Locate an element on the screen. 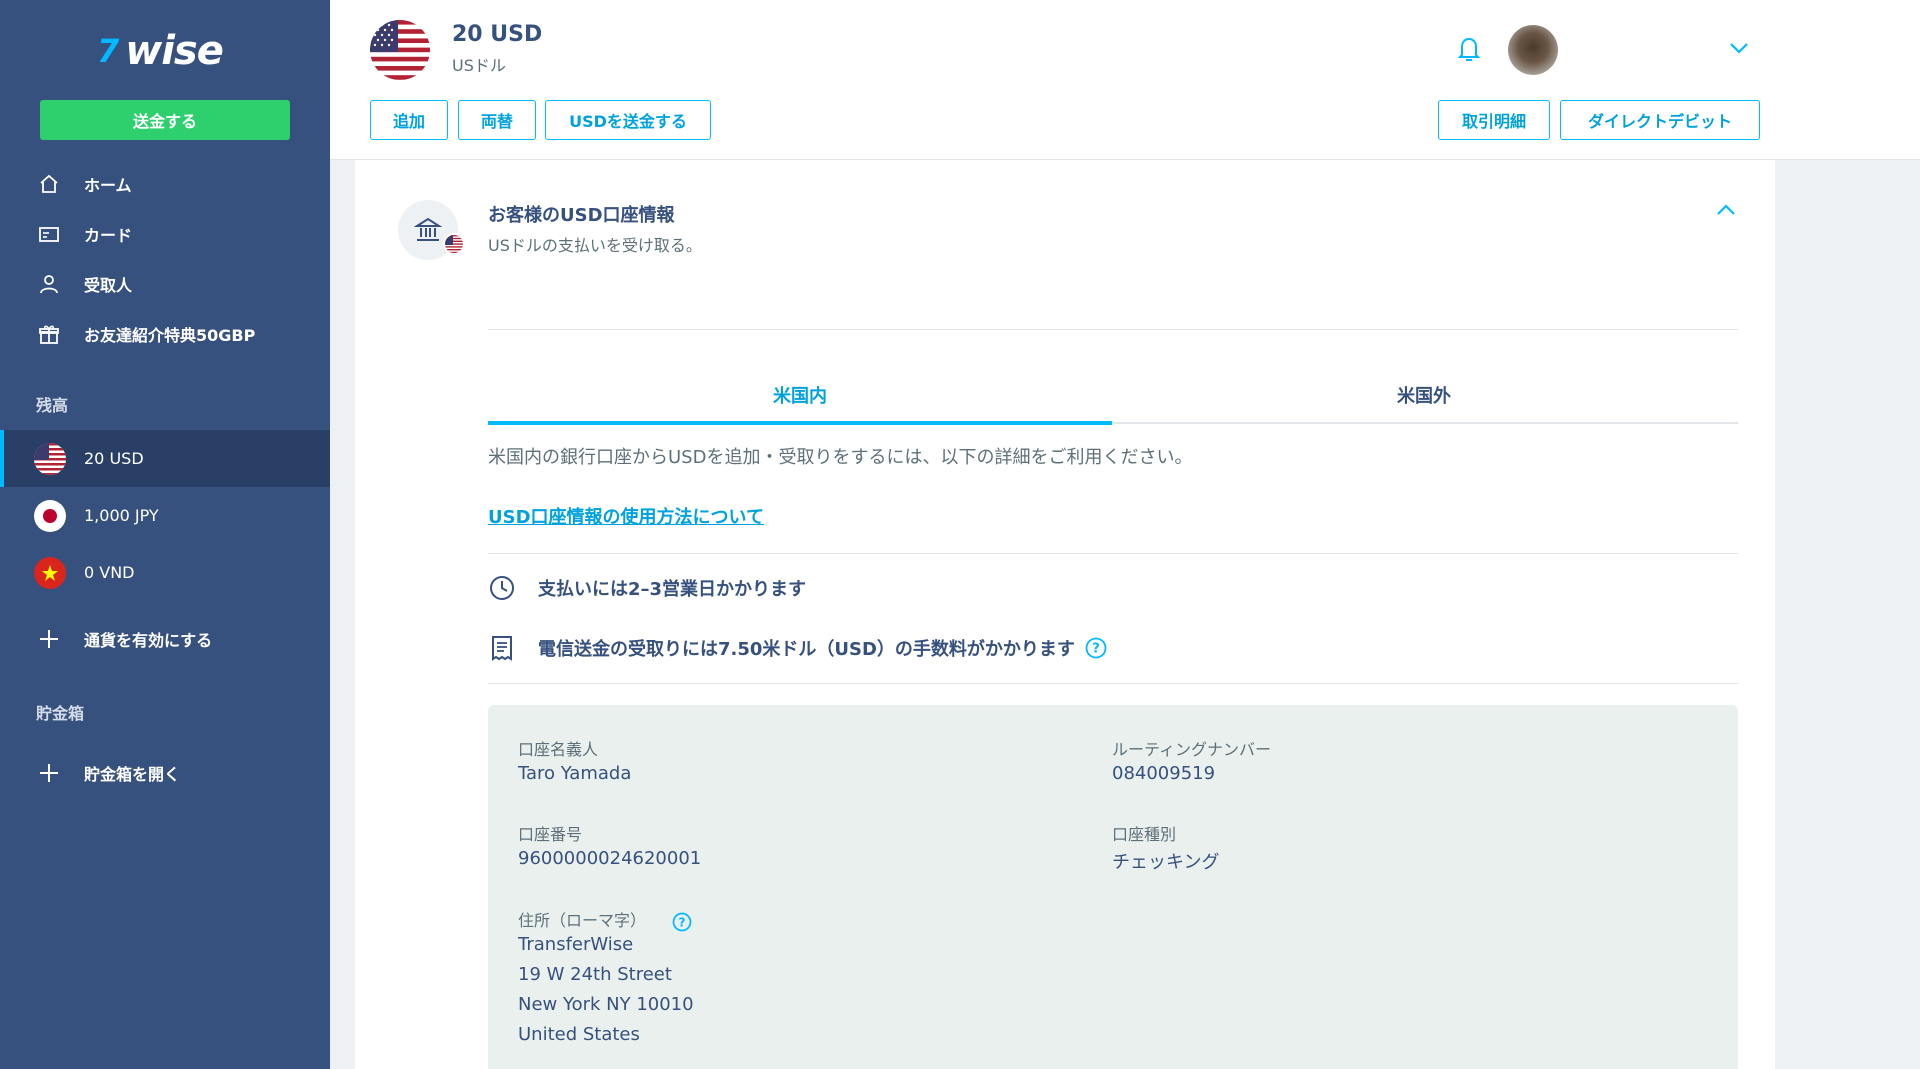 This screenshot has height=1069, width=1920. sidebar-item-label: ホーム is located at coordinates (108, 185).